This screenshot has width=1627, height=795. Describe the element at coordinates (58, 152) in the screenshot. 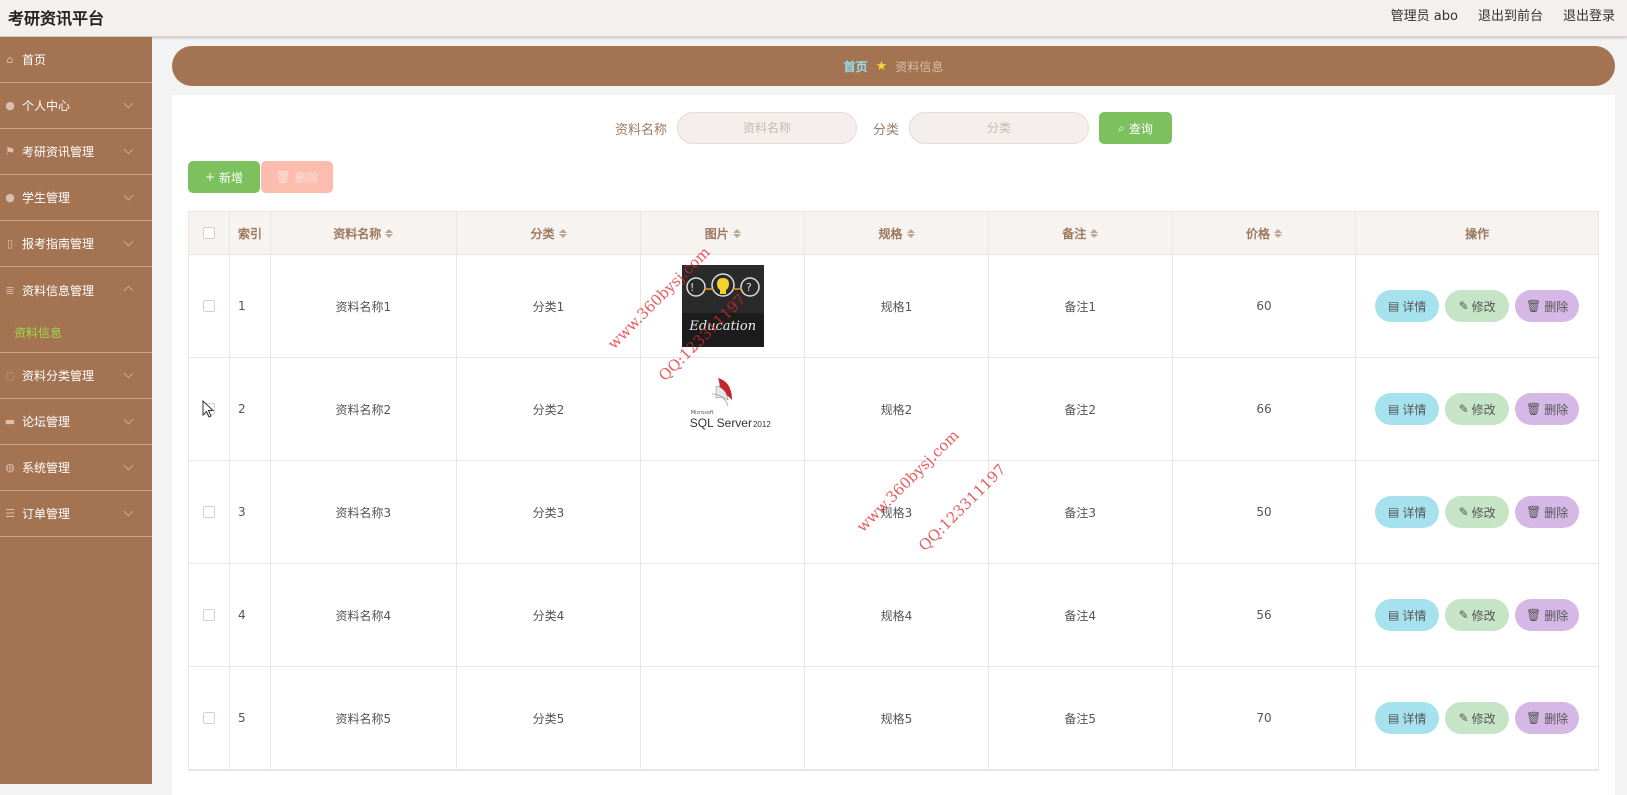

I see `sidebar-item-label: 考研资讯管理` at that location.